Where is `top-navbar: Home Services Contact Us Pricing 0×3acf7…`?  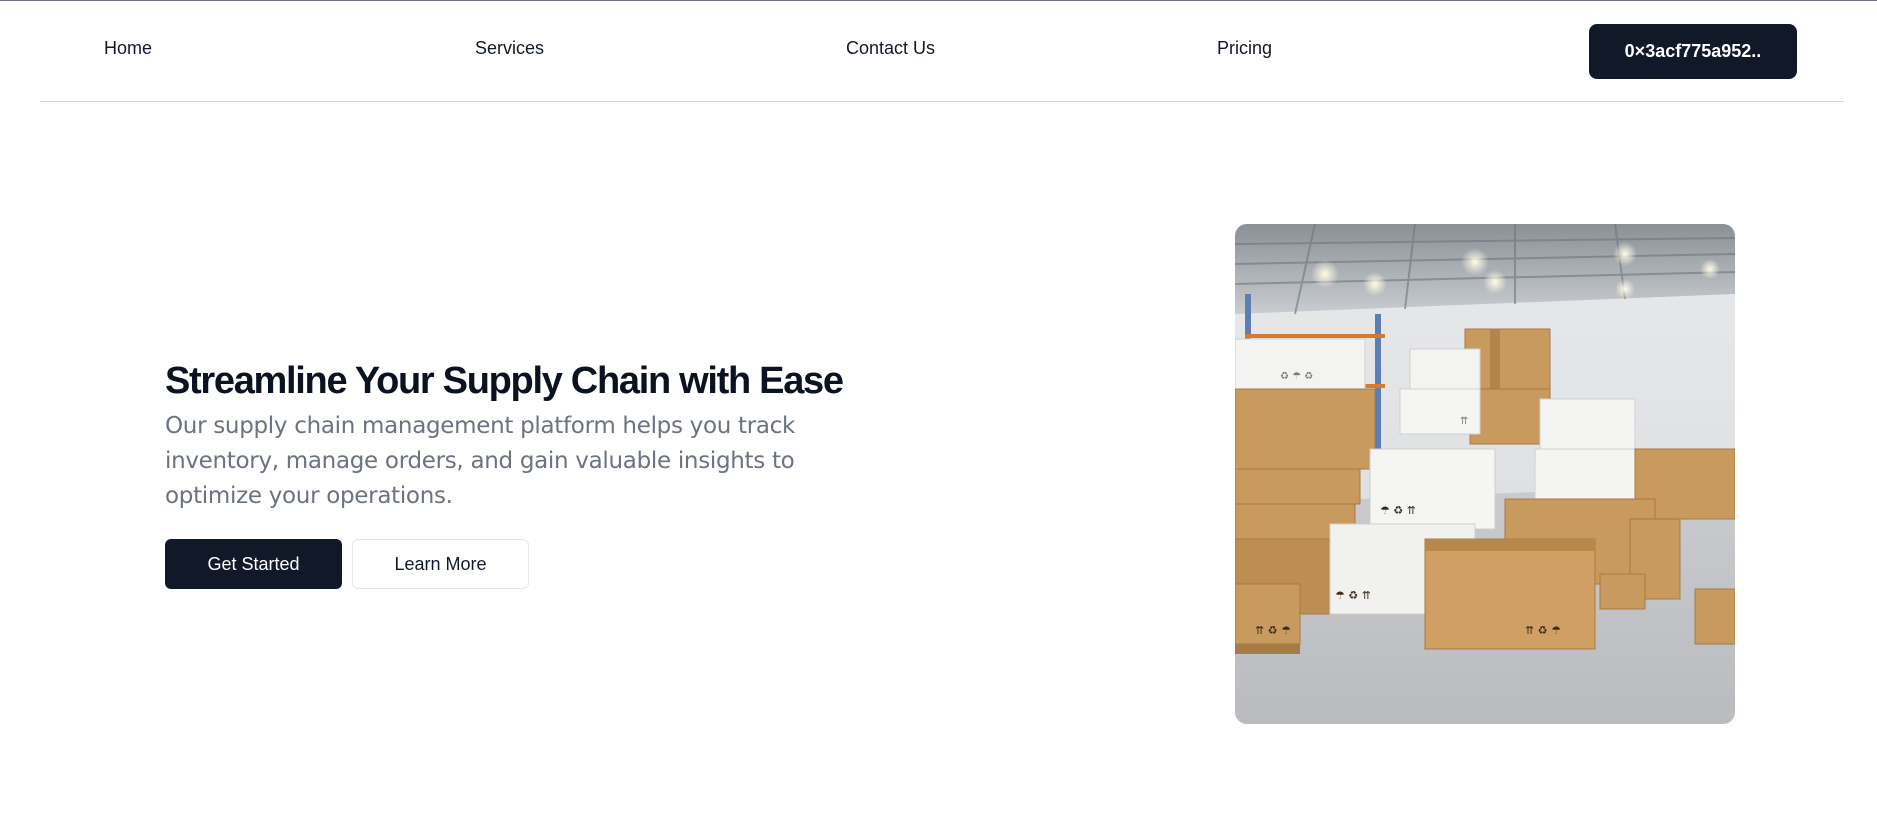
top-navbar: Home Services Contact Us Pricing 0×3acf7… is located at coordinates (942, 51).